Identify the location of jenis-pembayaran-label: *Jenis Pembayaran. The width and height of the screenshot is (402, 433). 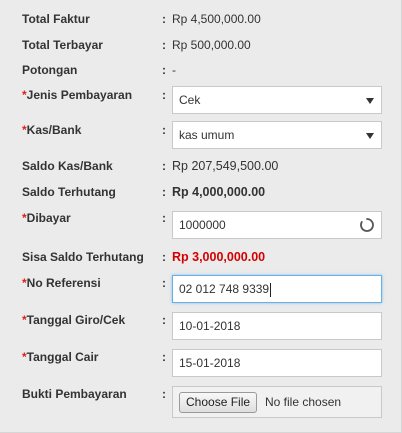
(77, 95).